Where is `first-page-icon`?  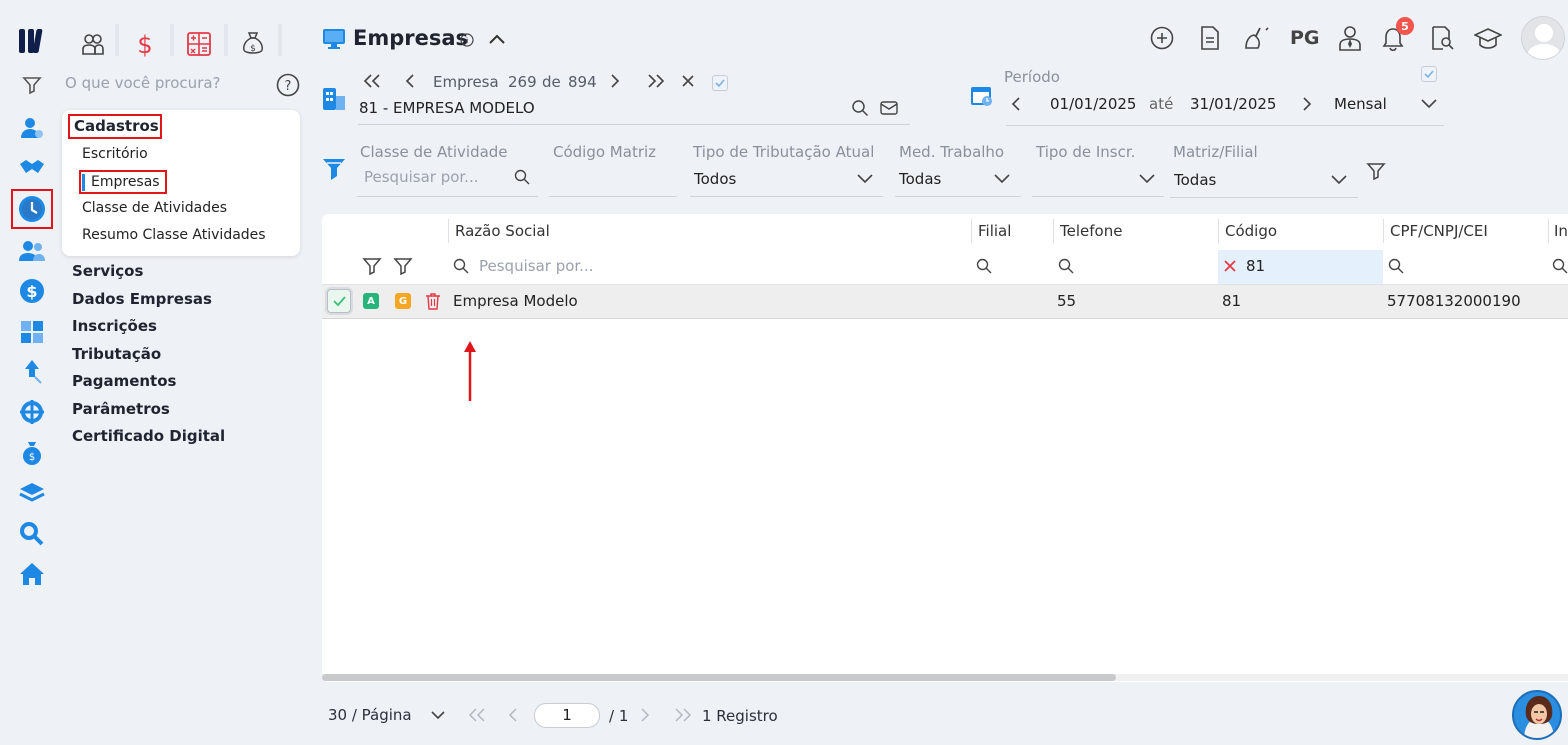 first-page-icon is located at coordinates (477, 715).